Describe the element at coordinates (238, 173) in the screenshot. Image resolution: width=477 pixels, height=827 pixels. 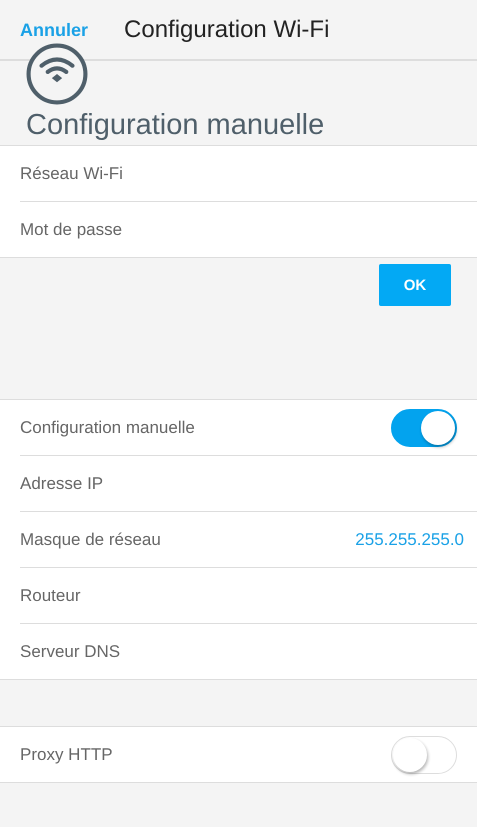
I see `input-field: Réseau Wi-Fi` at that location.